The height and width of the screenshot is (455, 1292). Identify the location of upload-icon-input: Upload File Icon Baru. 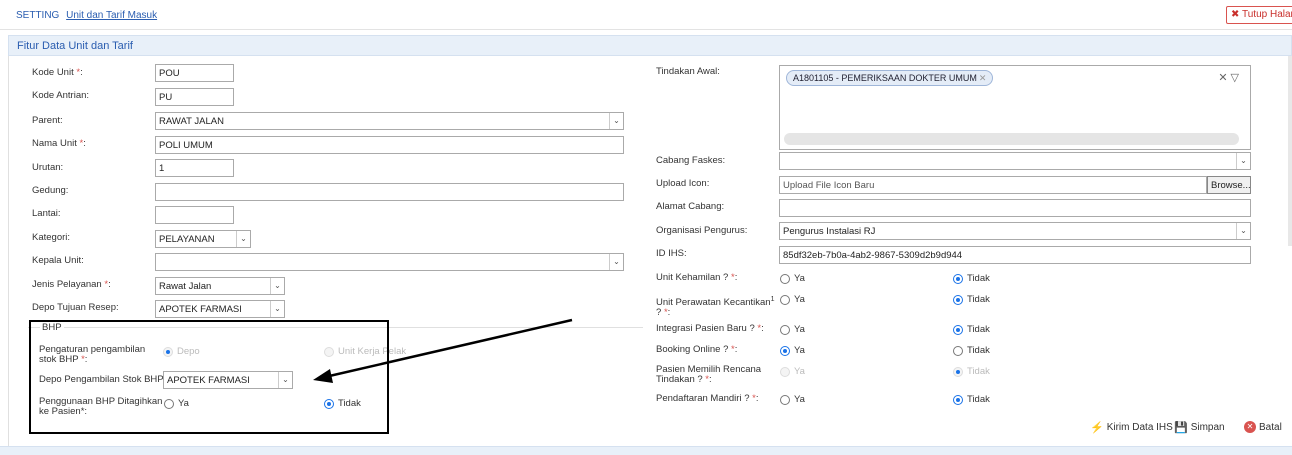
(993, 185).